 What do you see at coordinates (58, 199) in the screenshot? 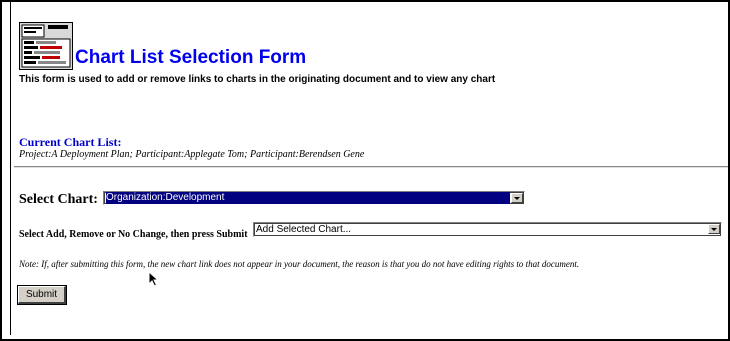
I see `select-chart-label: Select Chart:` at bounding box center [58, 199].